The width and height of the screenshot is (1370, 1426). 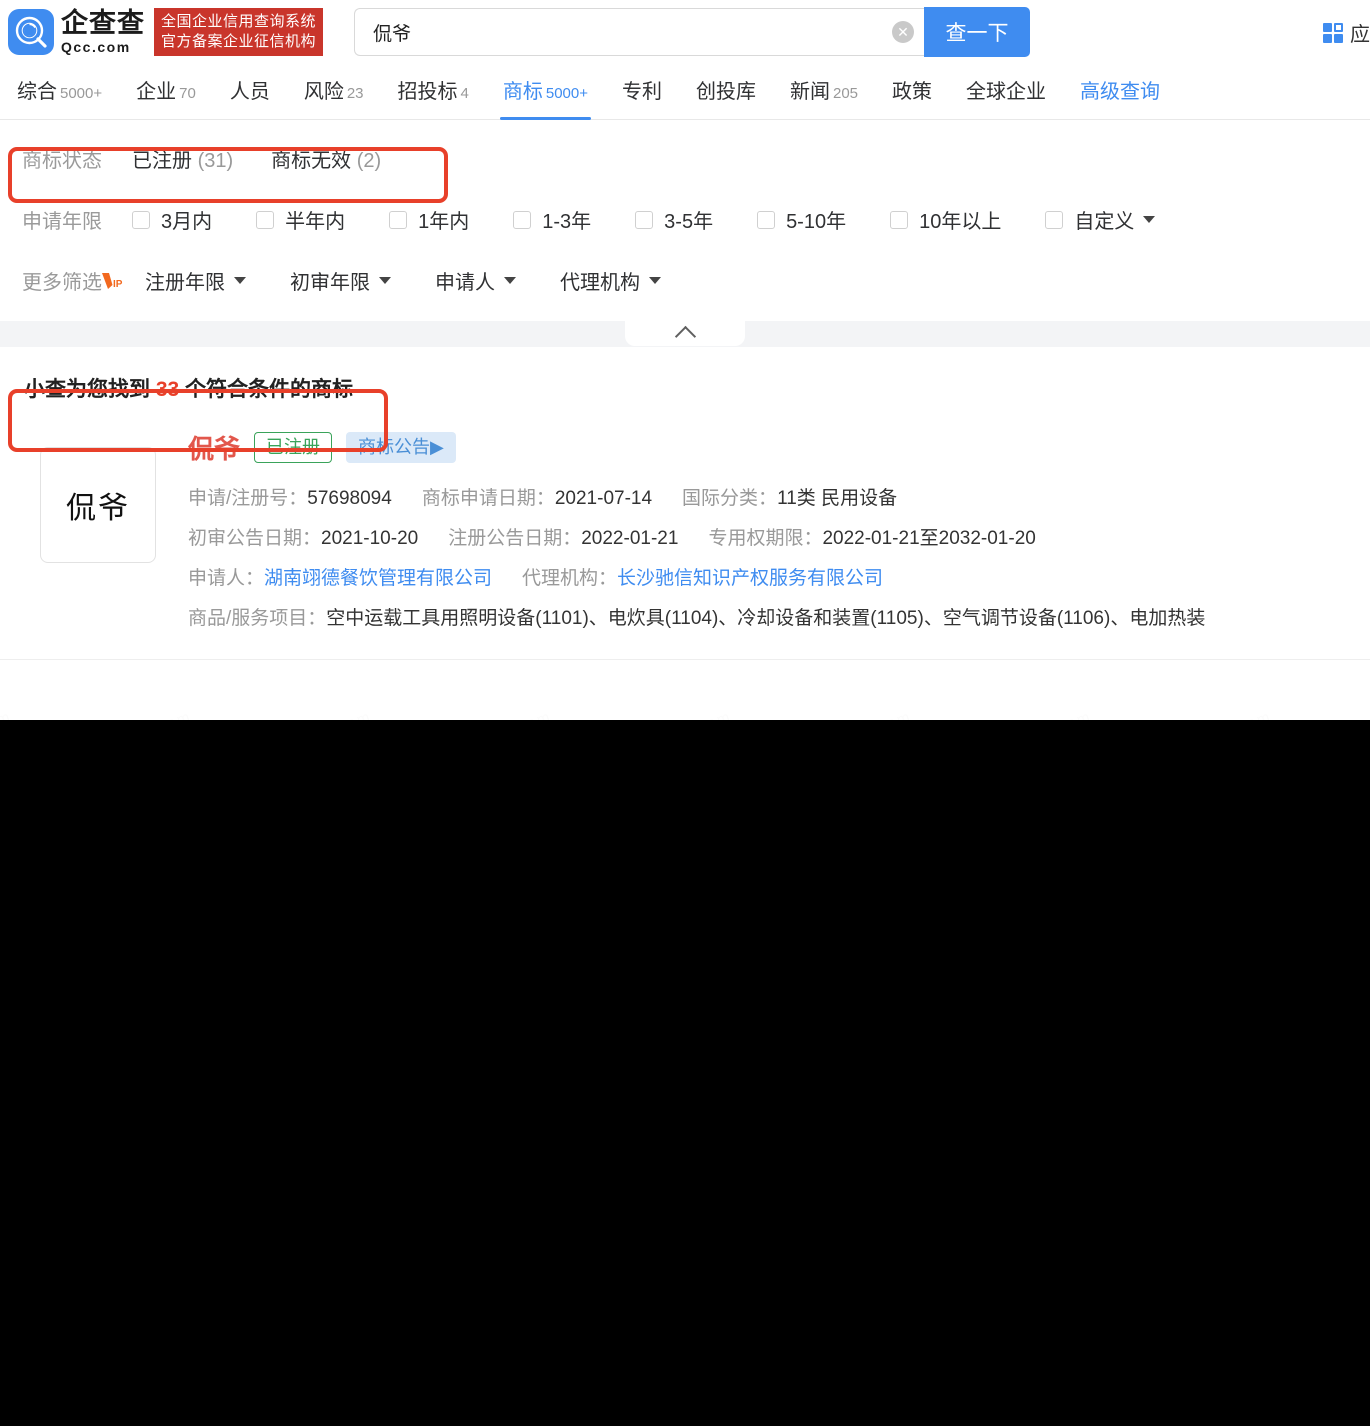 What do you see at coordinates (903, 32) in the screenshot?
I see `clear-icon: ✕` at bounding box center [903, 32].